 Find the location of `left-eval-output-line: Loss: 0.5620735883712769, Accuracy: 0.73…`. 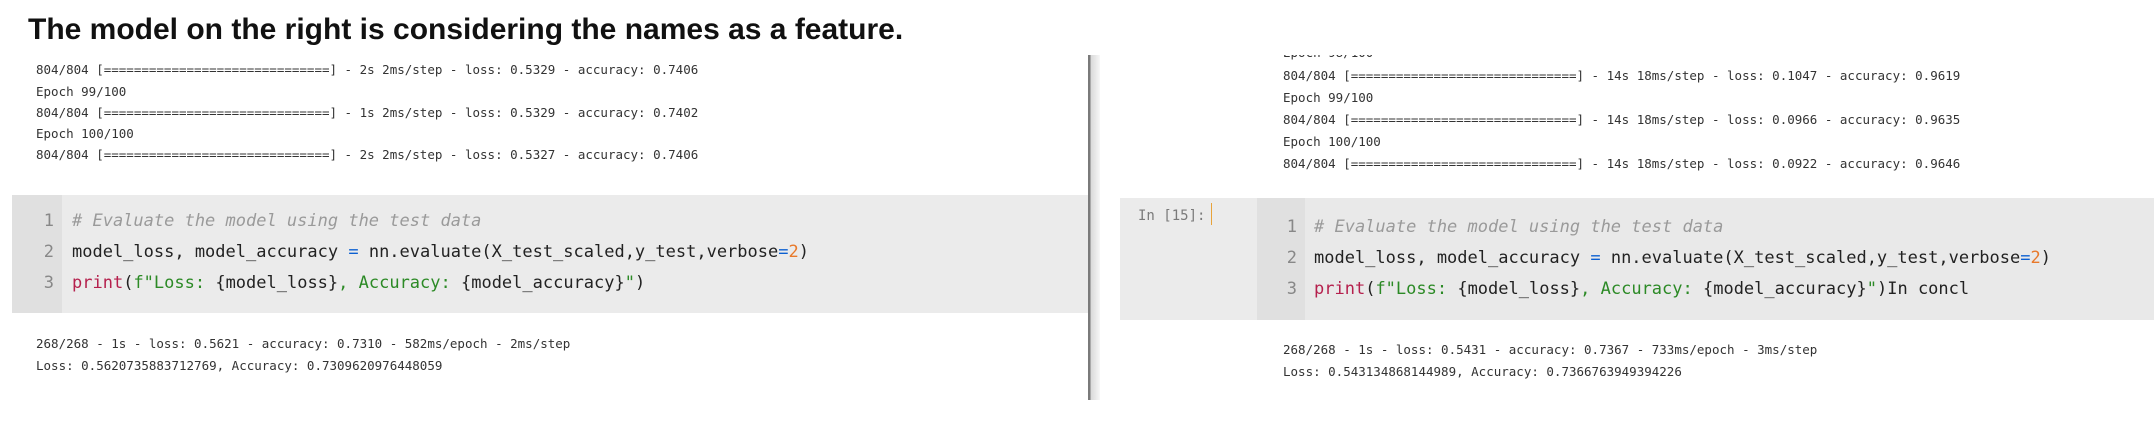

left-eval-output-line: Loss: 0.5620735883712769, Accuracy: 0.73… is located at coordinates (239, 365).